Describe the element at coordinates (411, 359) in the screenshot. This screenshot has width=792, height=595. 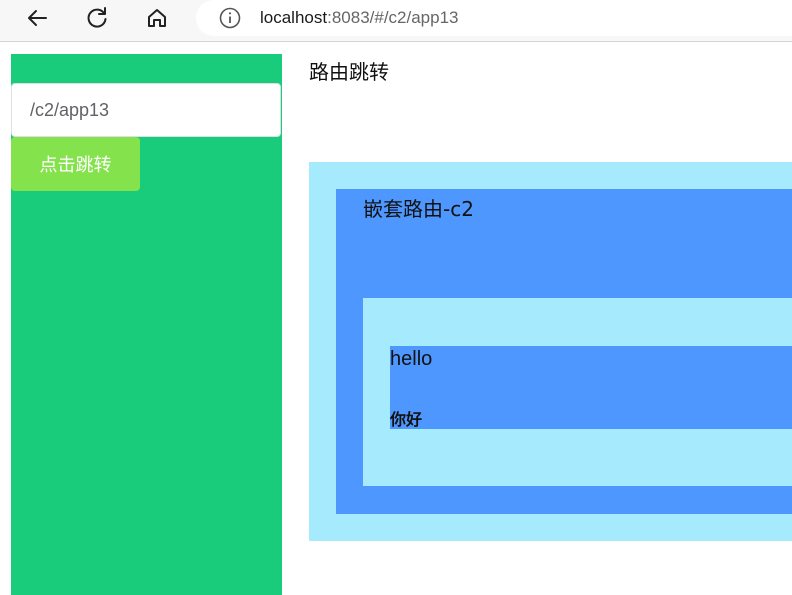
I see `hello-text: hello` at that location.